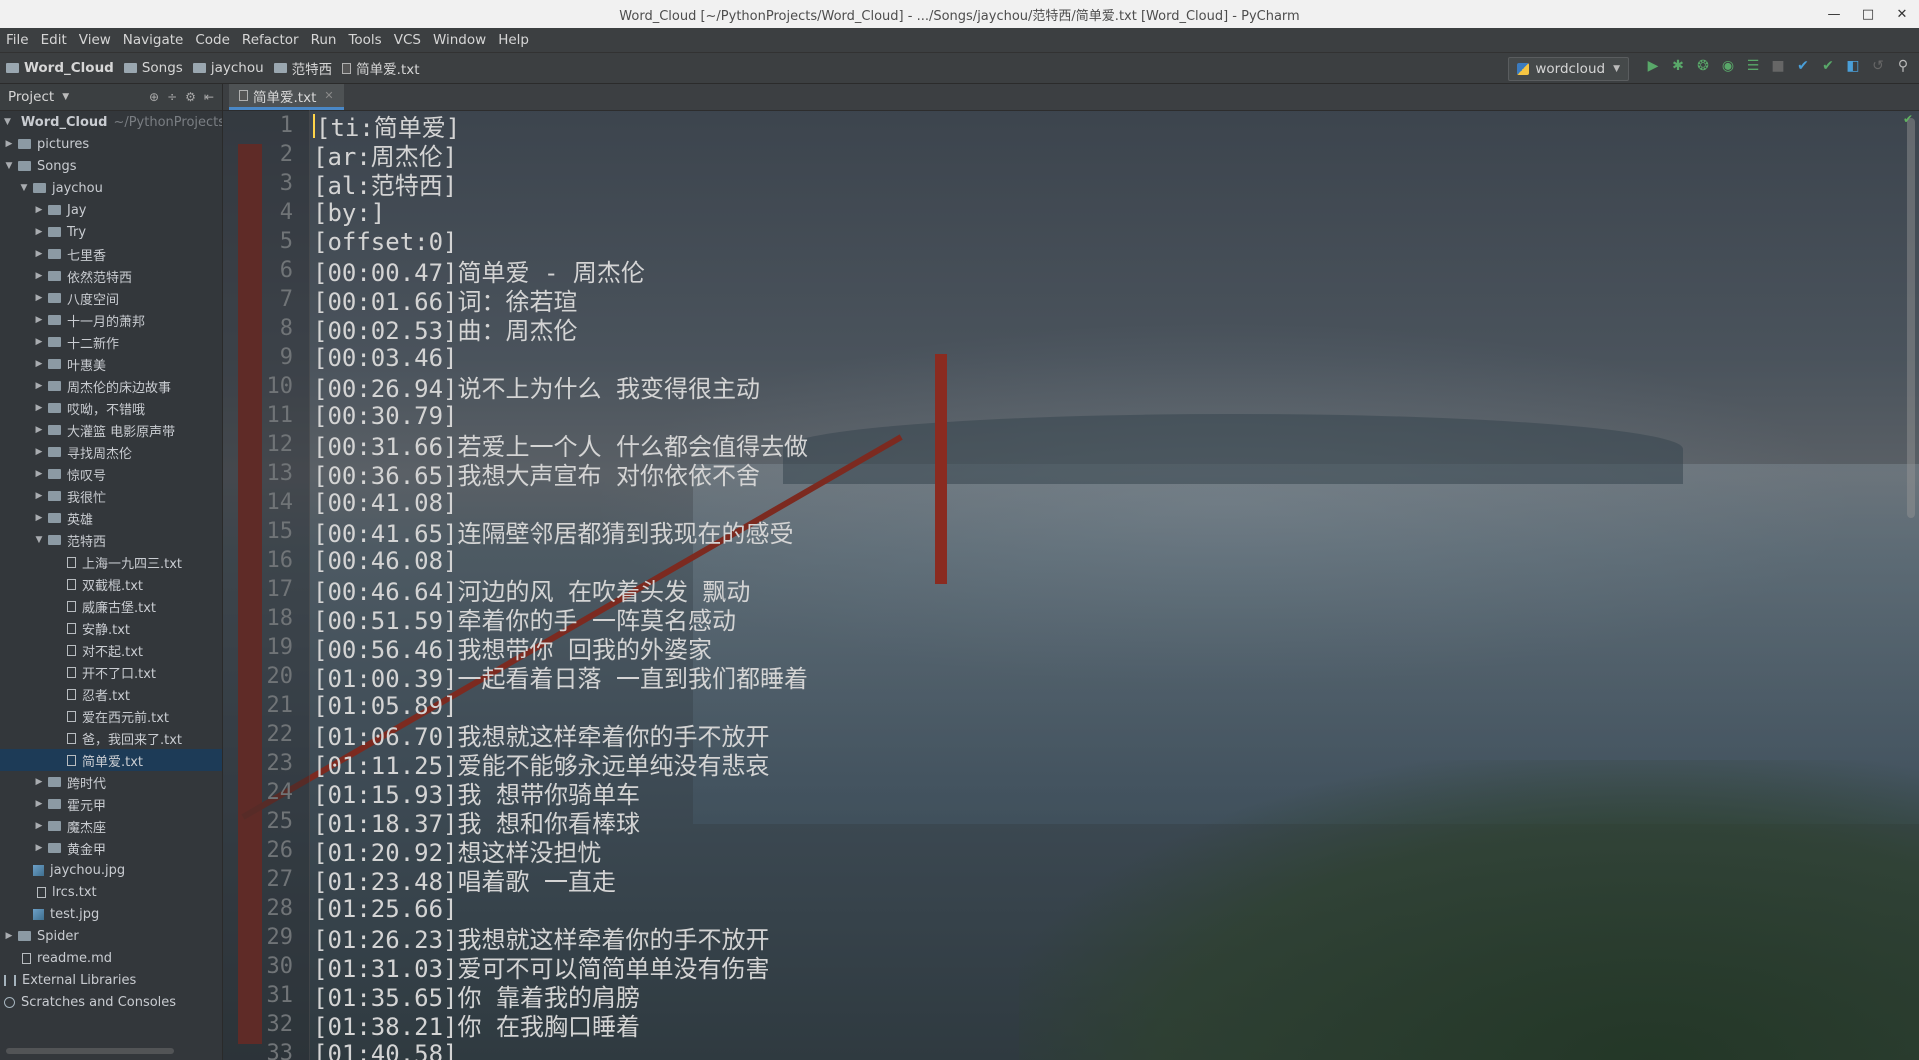  What do you see at coordinates (111, 540) in the screenshot?
I see `tree-folder: ▼ 范特西` at bounding box center [111, 540].